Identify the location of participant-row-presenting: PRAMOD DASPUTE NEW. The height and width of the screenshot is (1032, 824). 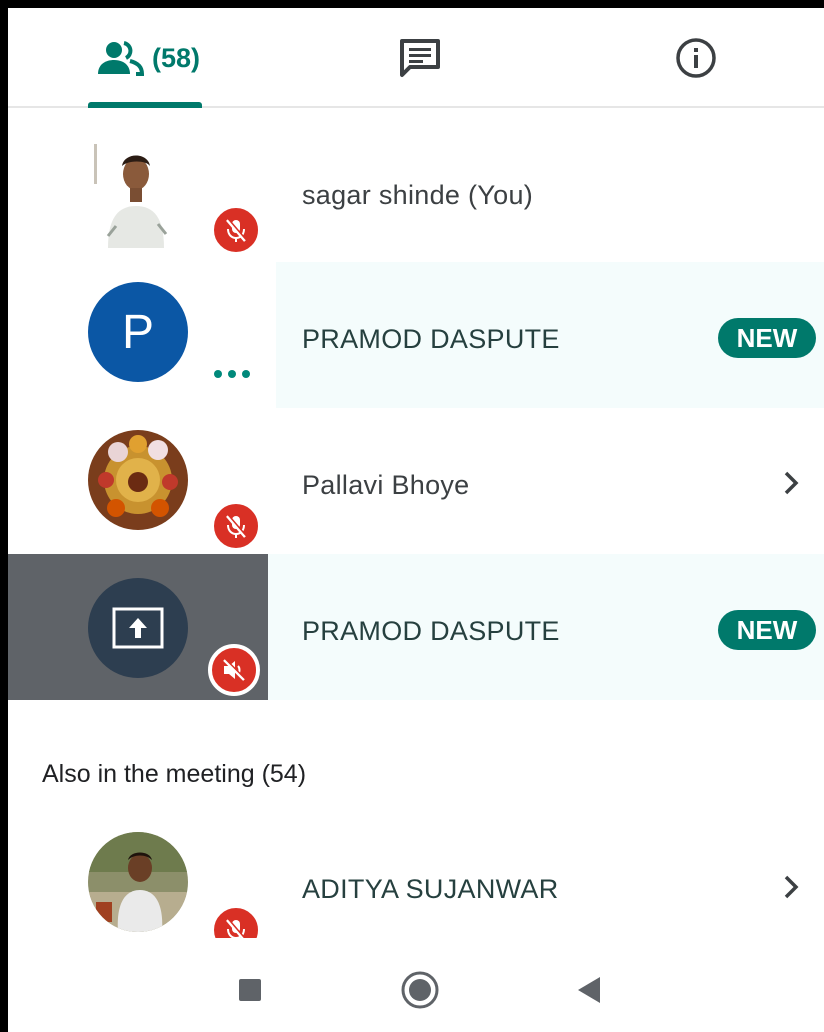
(416, 627).